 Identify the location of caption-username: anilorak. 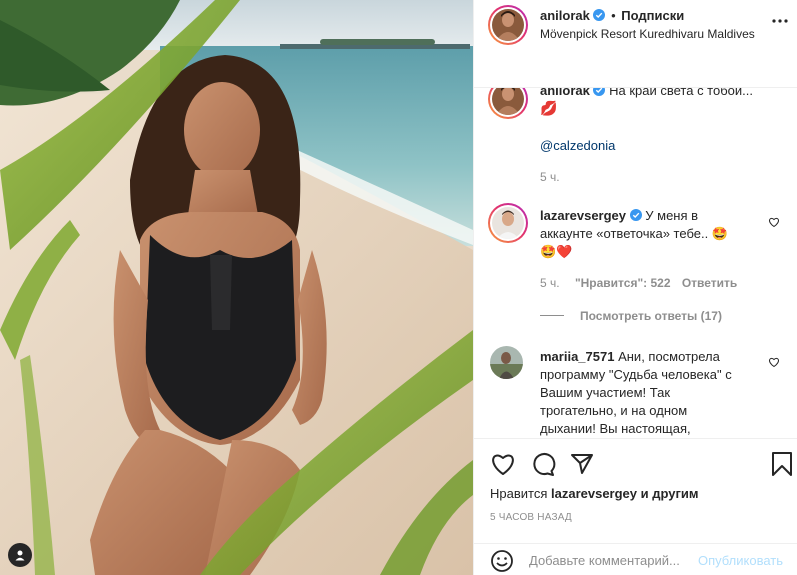
(565, 93).